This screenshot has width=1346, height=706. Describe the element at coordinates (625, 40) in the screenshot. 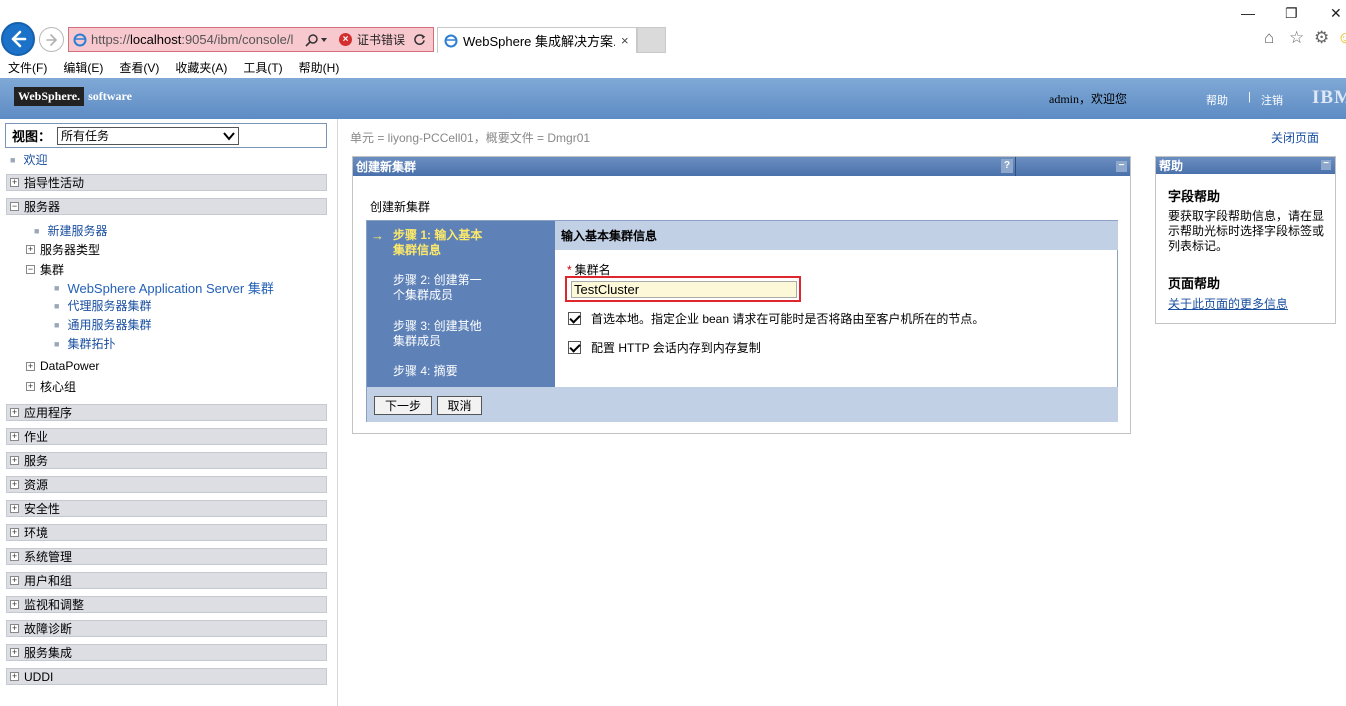

I see `tab-close-icon: ×` at that location.